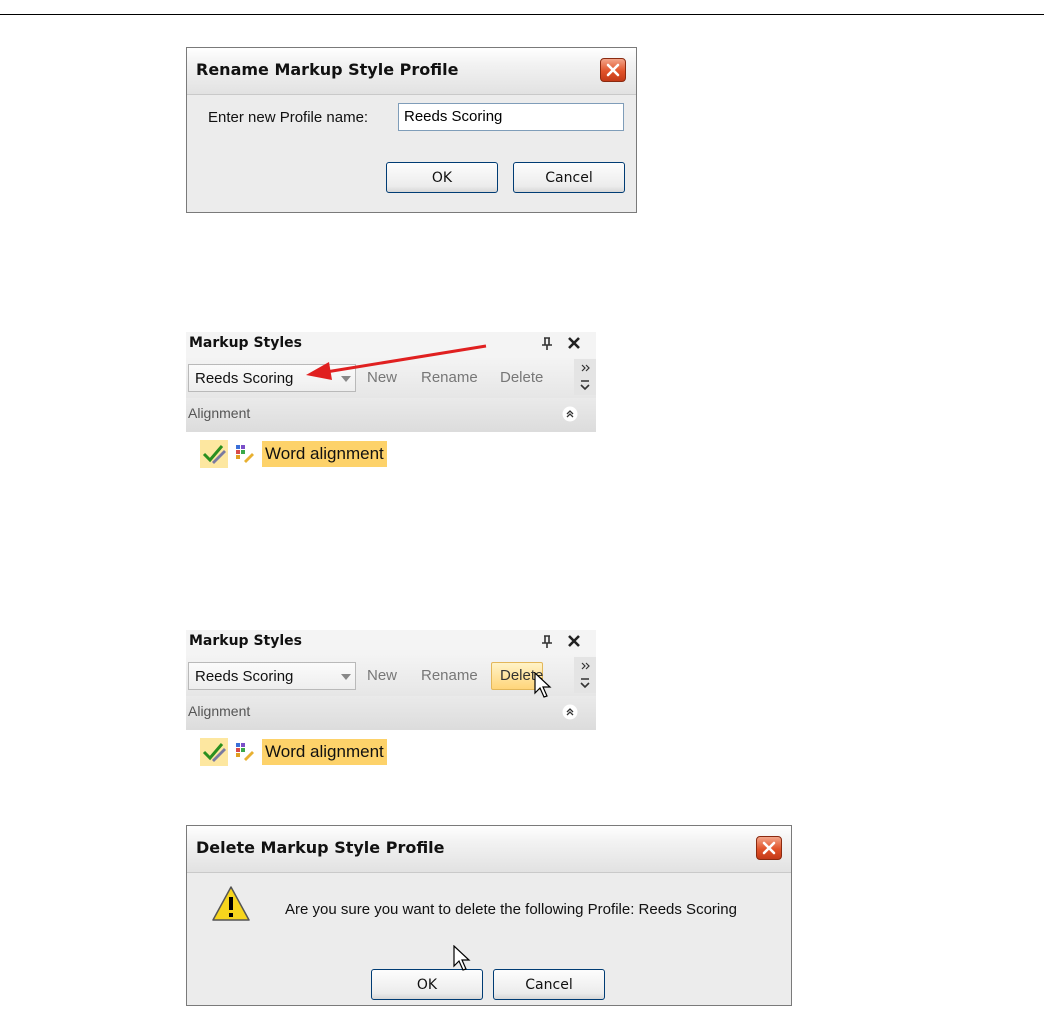 The image size is (1044, 1014). I want to click on delete-profile-button: Delete, so click(521, 377).